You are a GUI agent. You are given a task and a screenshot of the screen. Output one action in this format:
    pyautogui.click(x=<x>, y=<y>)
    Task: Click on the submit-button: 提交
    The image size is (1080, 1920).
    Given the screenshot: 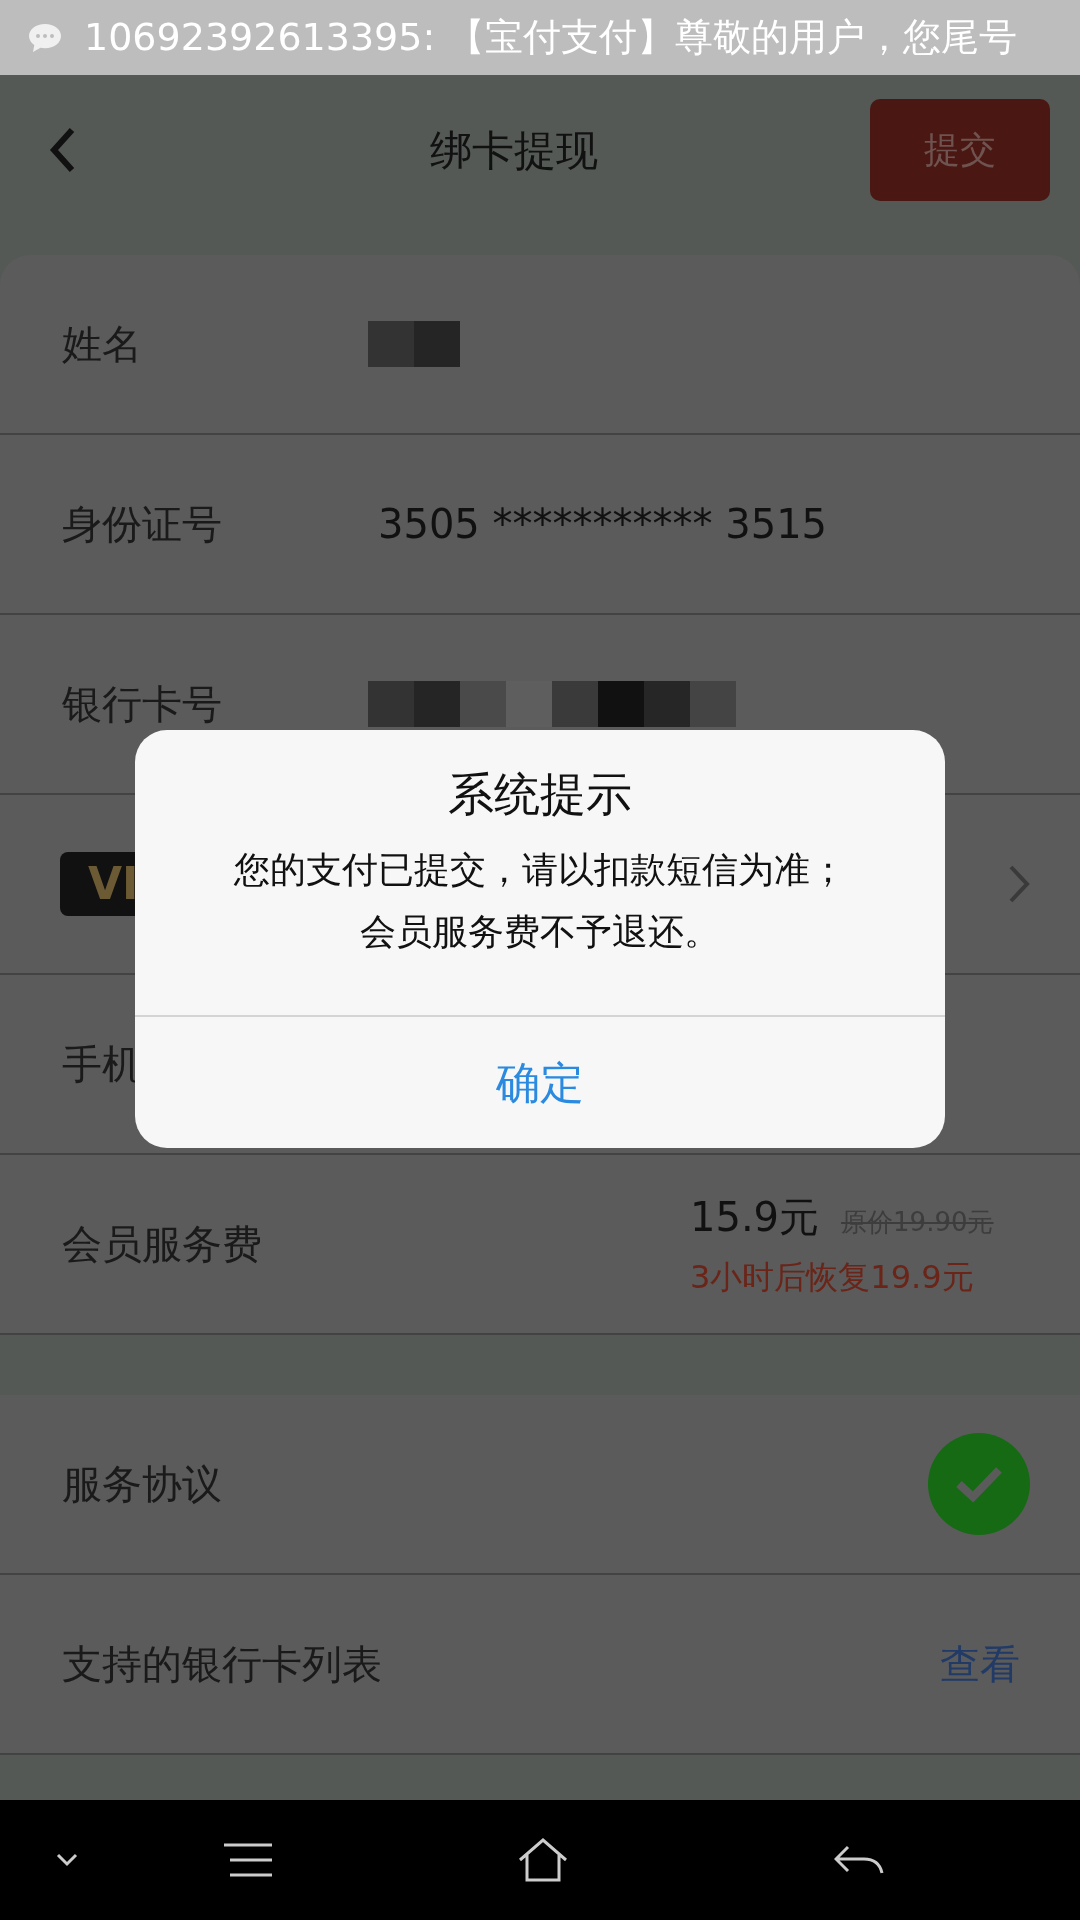 What is the action you would take?
    pyautogui.click(x=960, y=150)
    